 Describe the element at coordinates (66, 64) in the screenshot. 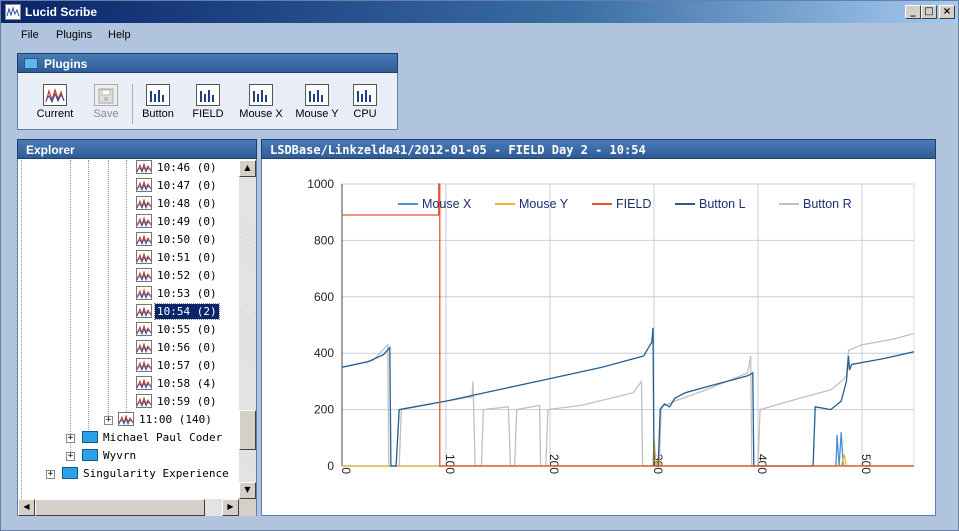

I see `plugins-panel-title: Plugins` at that location.